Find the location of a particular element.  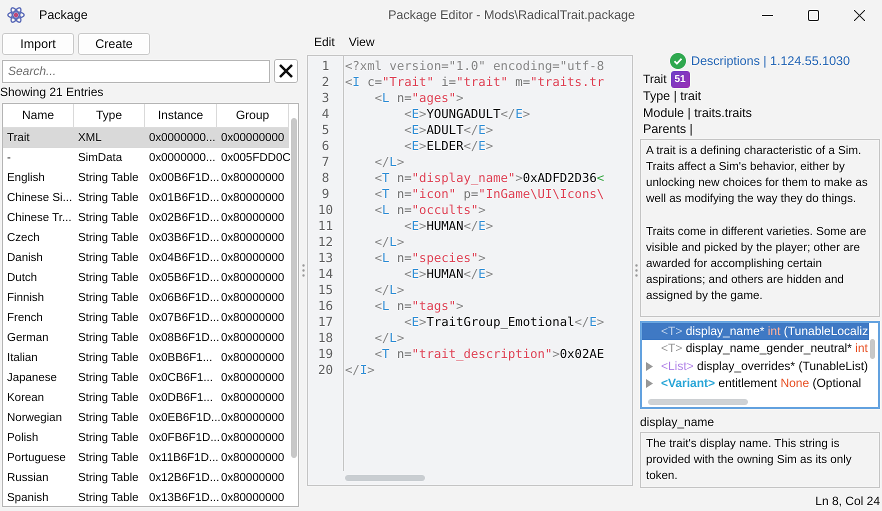

table-row: Portuguese String Table 0x11B6F1D... 0x80000000 is located at coordinates (146, 458).